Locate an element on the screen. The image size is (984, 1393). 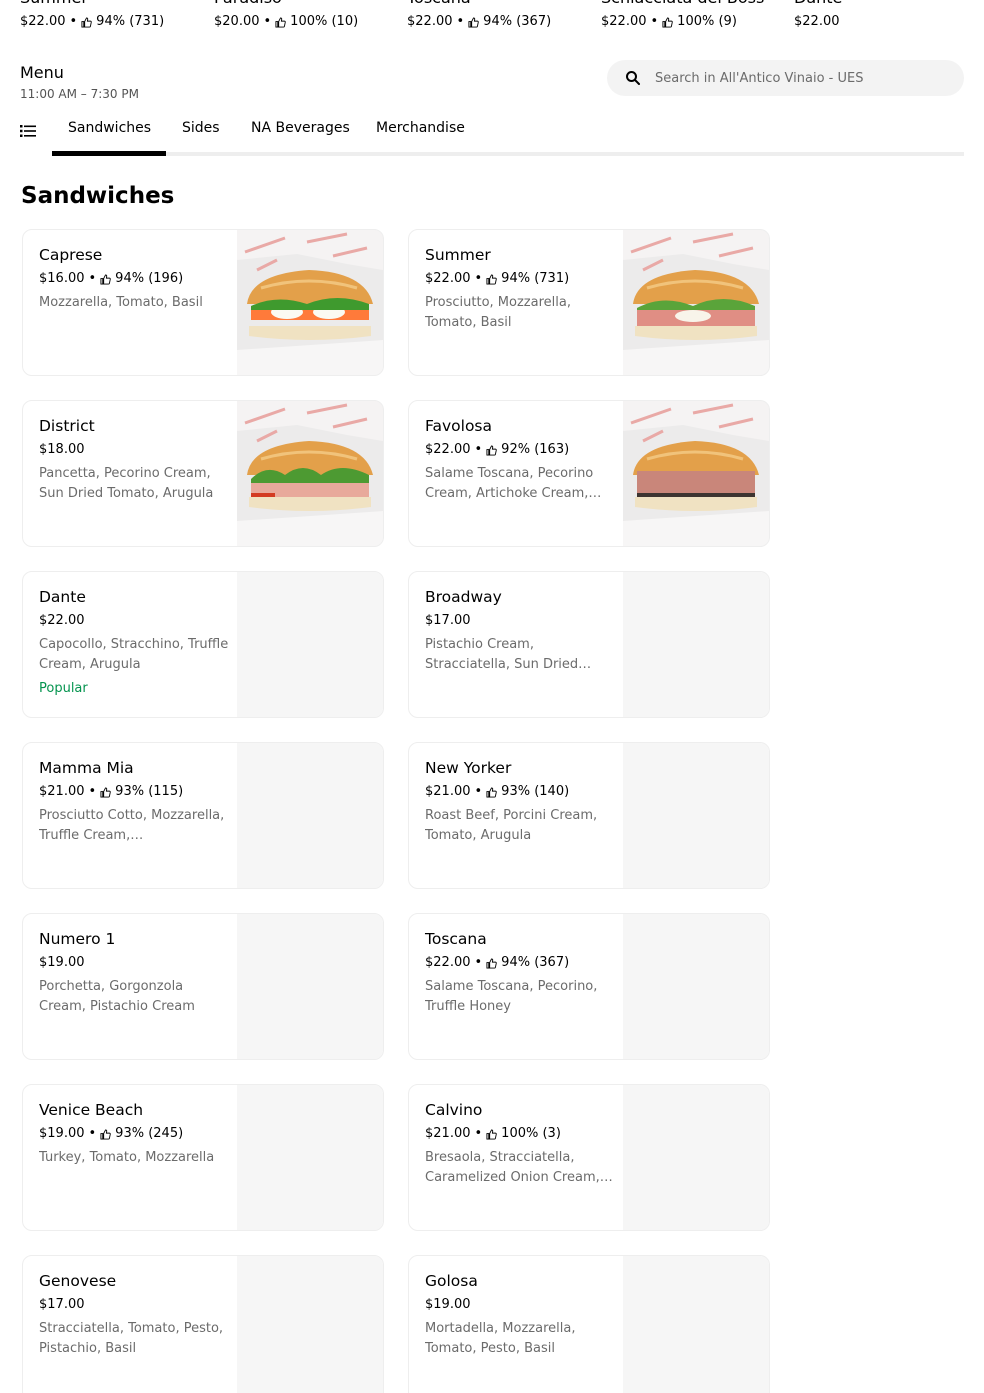
menu-item-rating: 94% (367) is located at coordinates (535, 962).